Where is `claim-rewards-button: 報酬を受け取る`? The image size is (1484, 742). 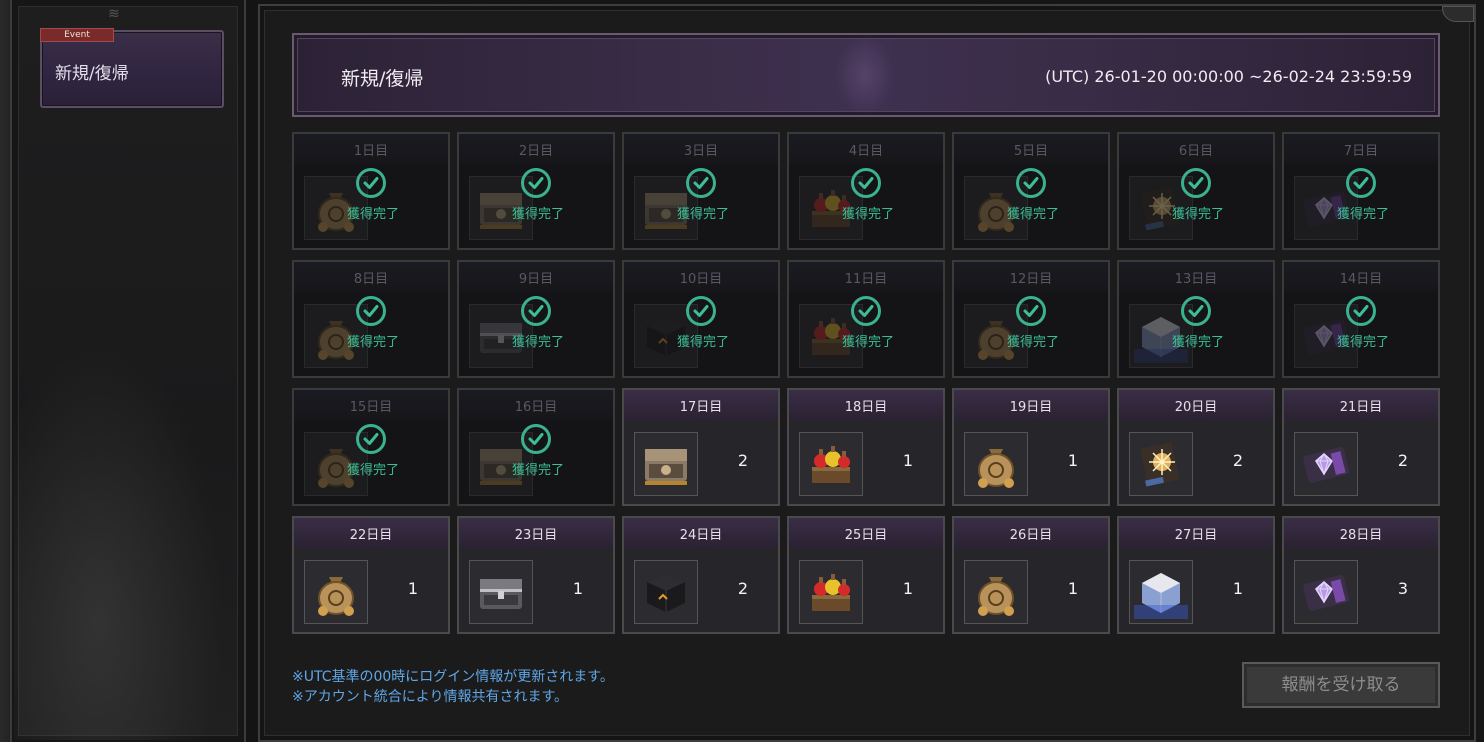
claim-rewards-button: 報酬を受け取る is located at coordinates (1341, 685).